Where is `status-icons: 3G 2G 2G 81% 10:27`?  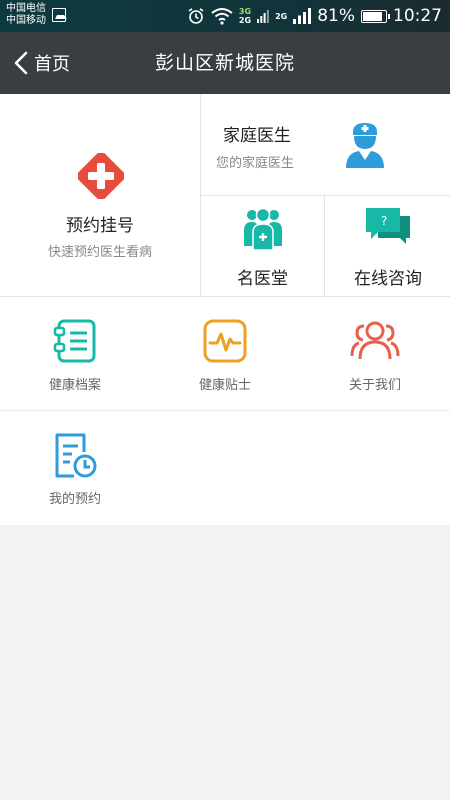 status-icons: 3G 2G 2G 81% 10:27 is located at coordinates (314, 16).